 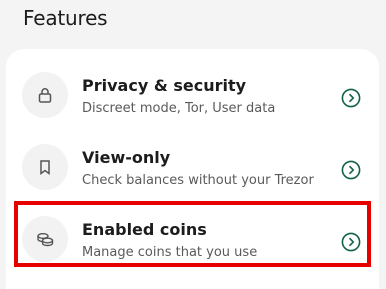 What do you see at coordinates (45, 167) in the screenshot?
I see `bookmark-icon` at bounding box center [45, 167].